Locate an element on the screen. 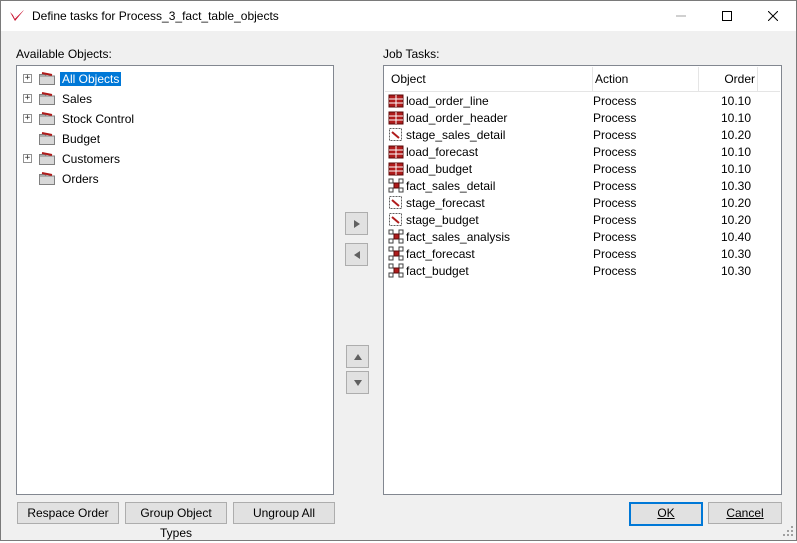  tree-item: + Stock Control is located at coordinates (167, 119).